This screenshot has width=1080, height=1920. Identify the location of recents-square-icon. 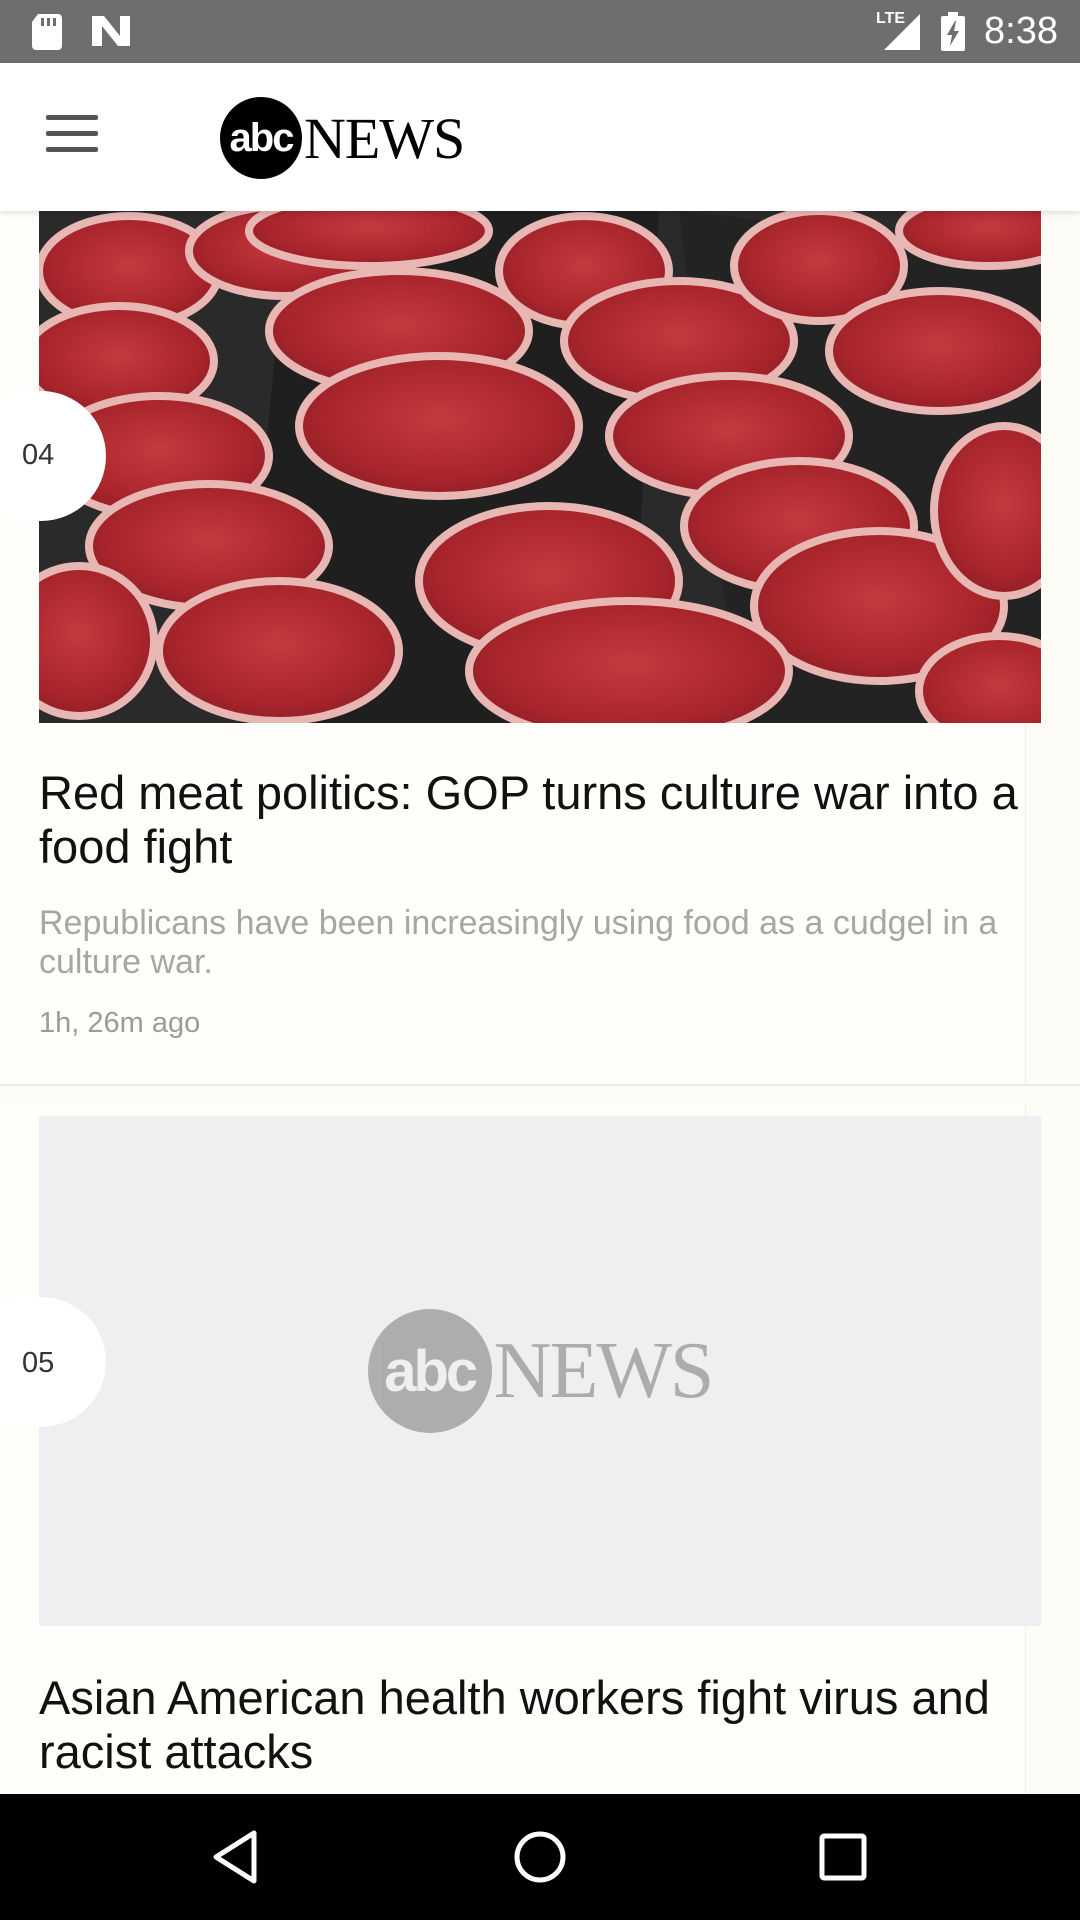
(843, 1857).